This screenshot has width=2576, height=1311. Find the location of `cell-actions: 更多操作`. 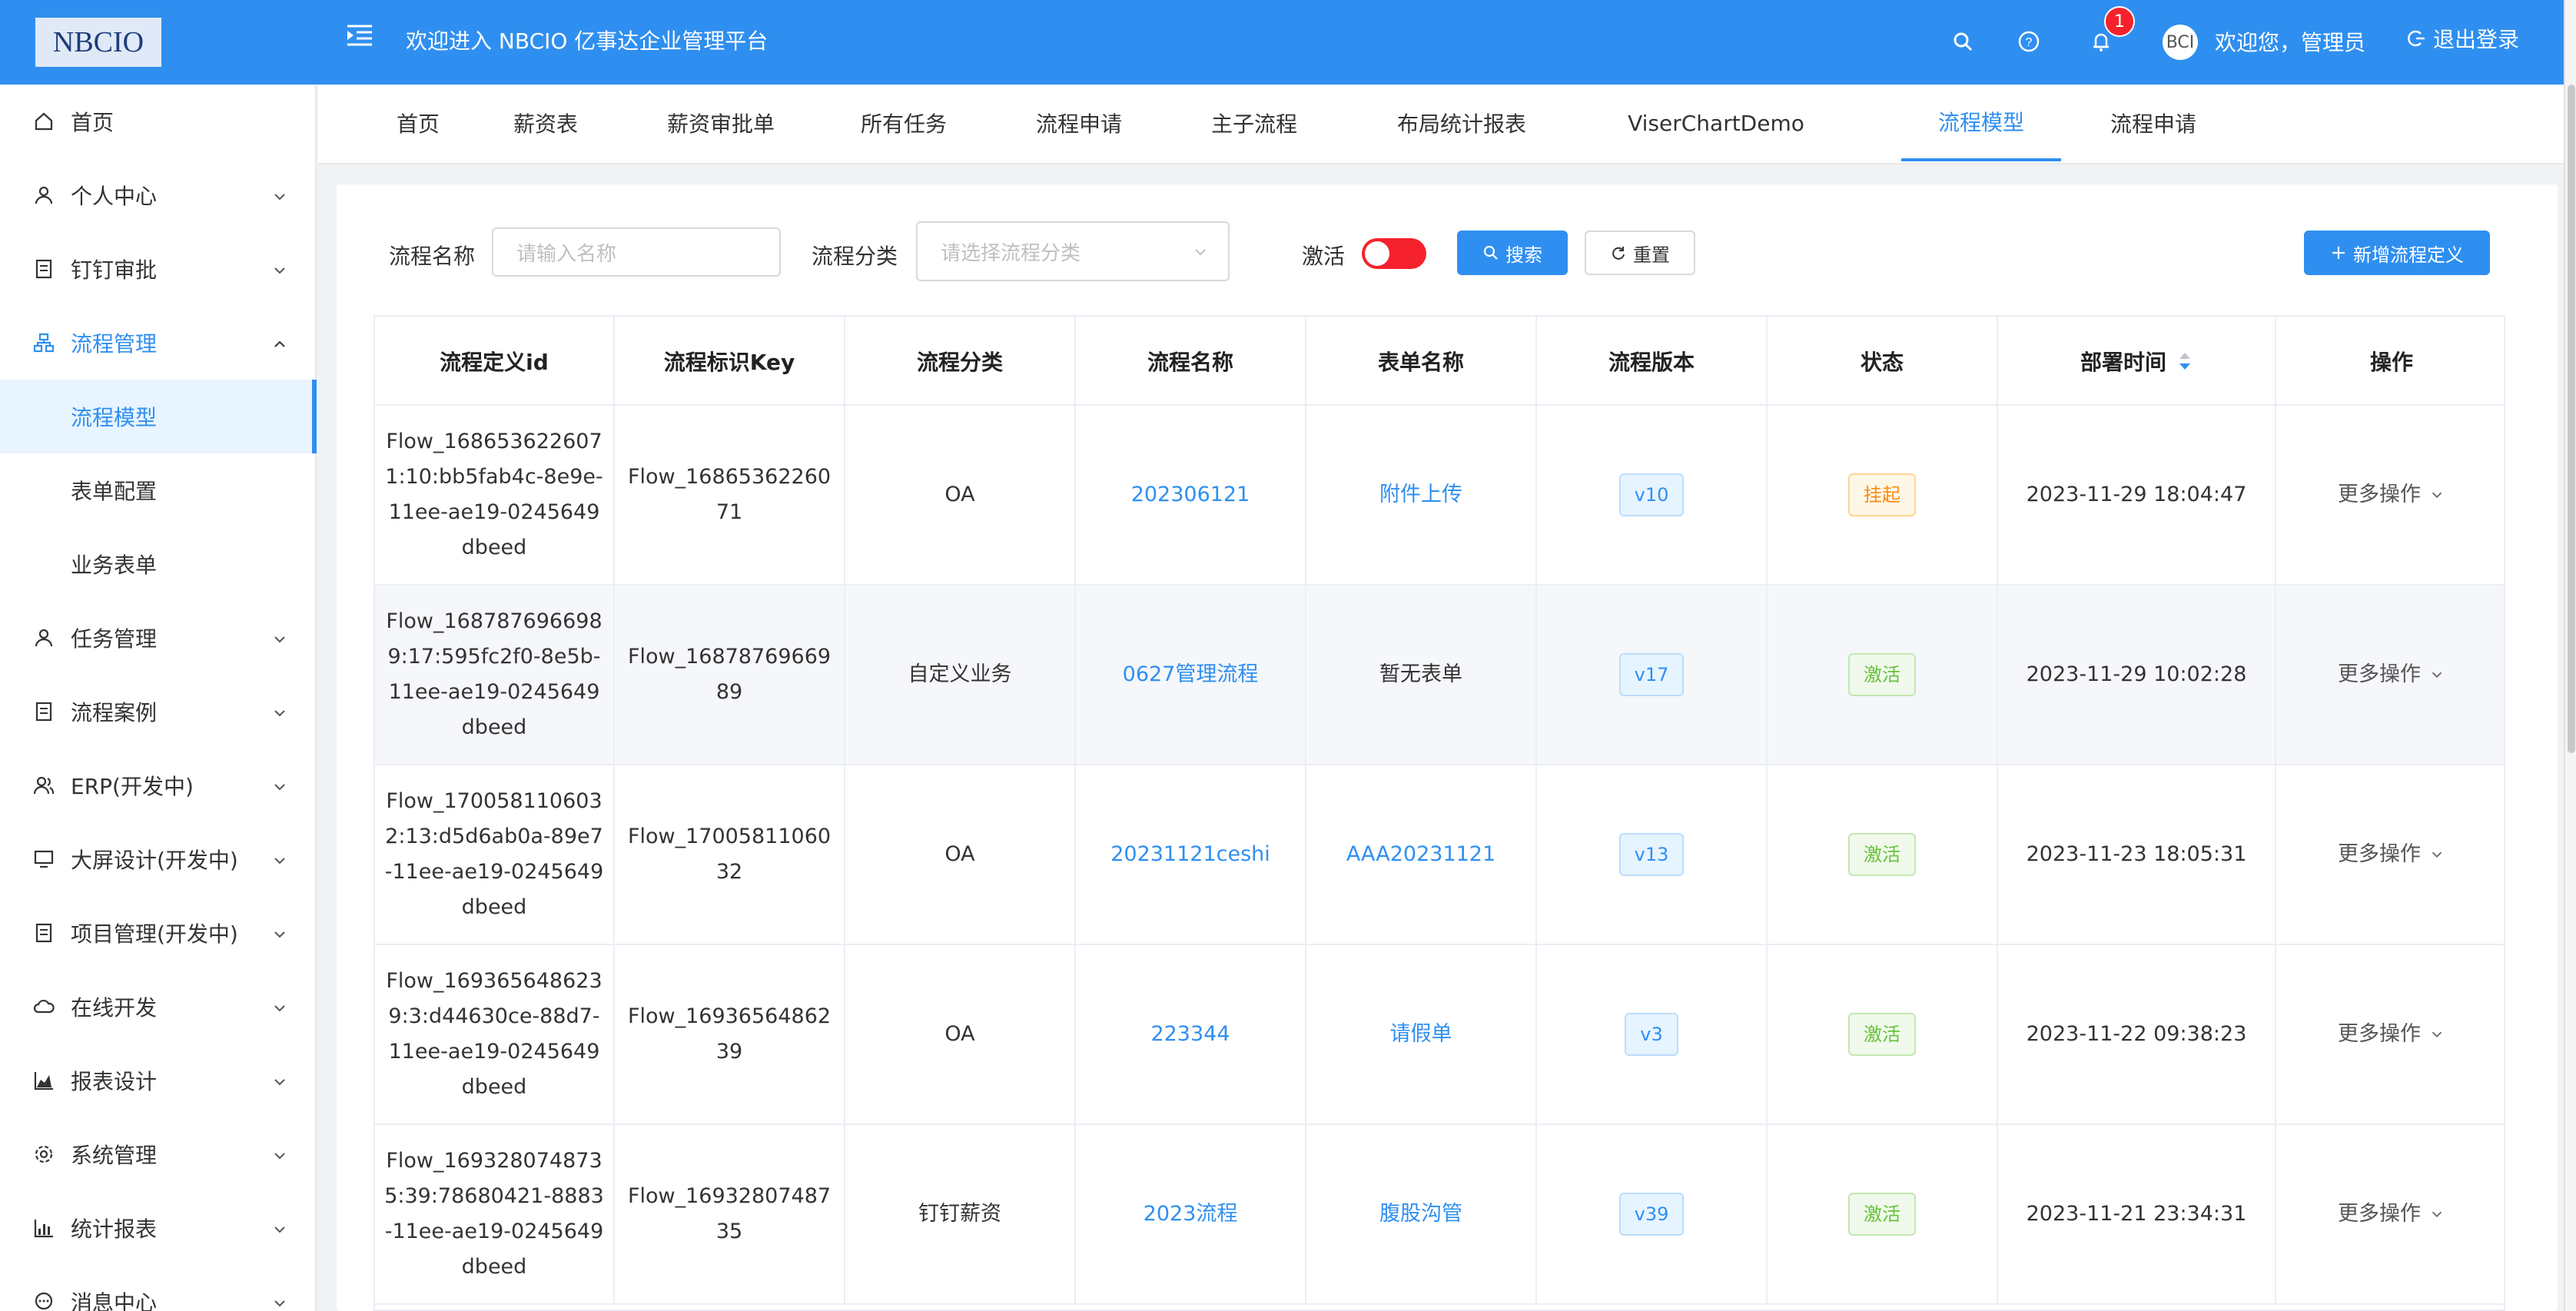

cell-actions: 更多操作 is located at coordinates (2390, 495).